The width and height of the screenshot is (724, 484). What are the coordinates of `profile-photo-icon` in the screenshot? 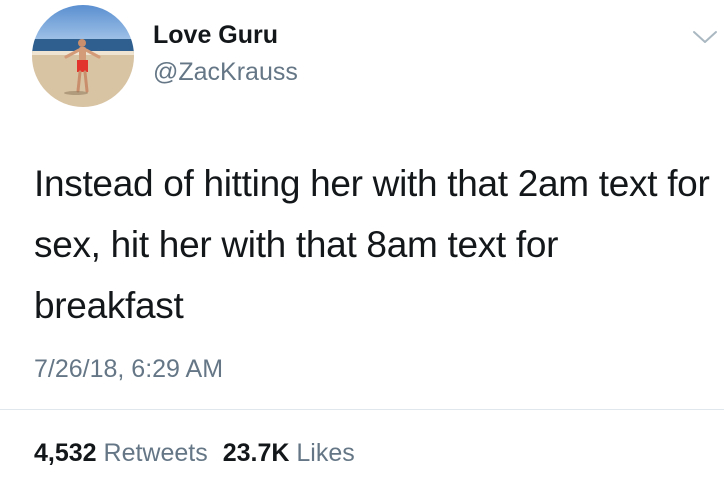 It's located at (83, 56).